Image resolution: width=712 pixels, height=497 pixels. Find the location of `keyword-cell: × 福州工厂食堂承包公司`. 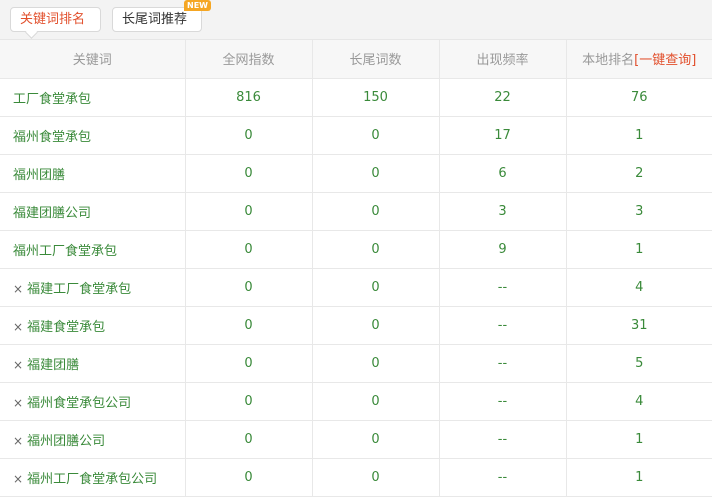

keyword-cell: × 福州工厂食堂承包公司 is located at coordinates (93, 477).